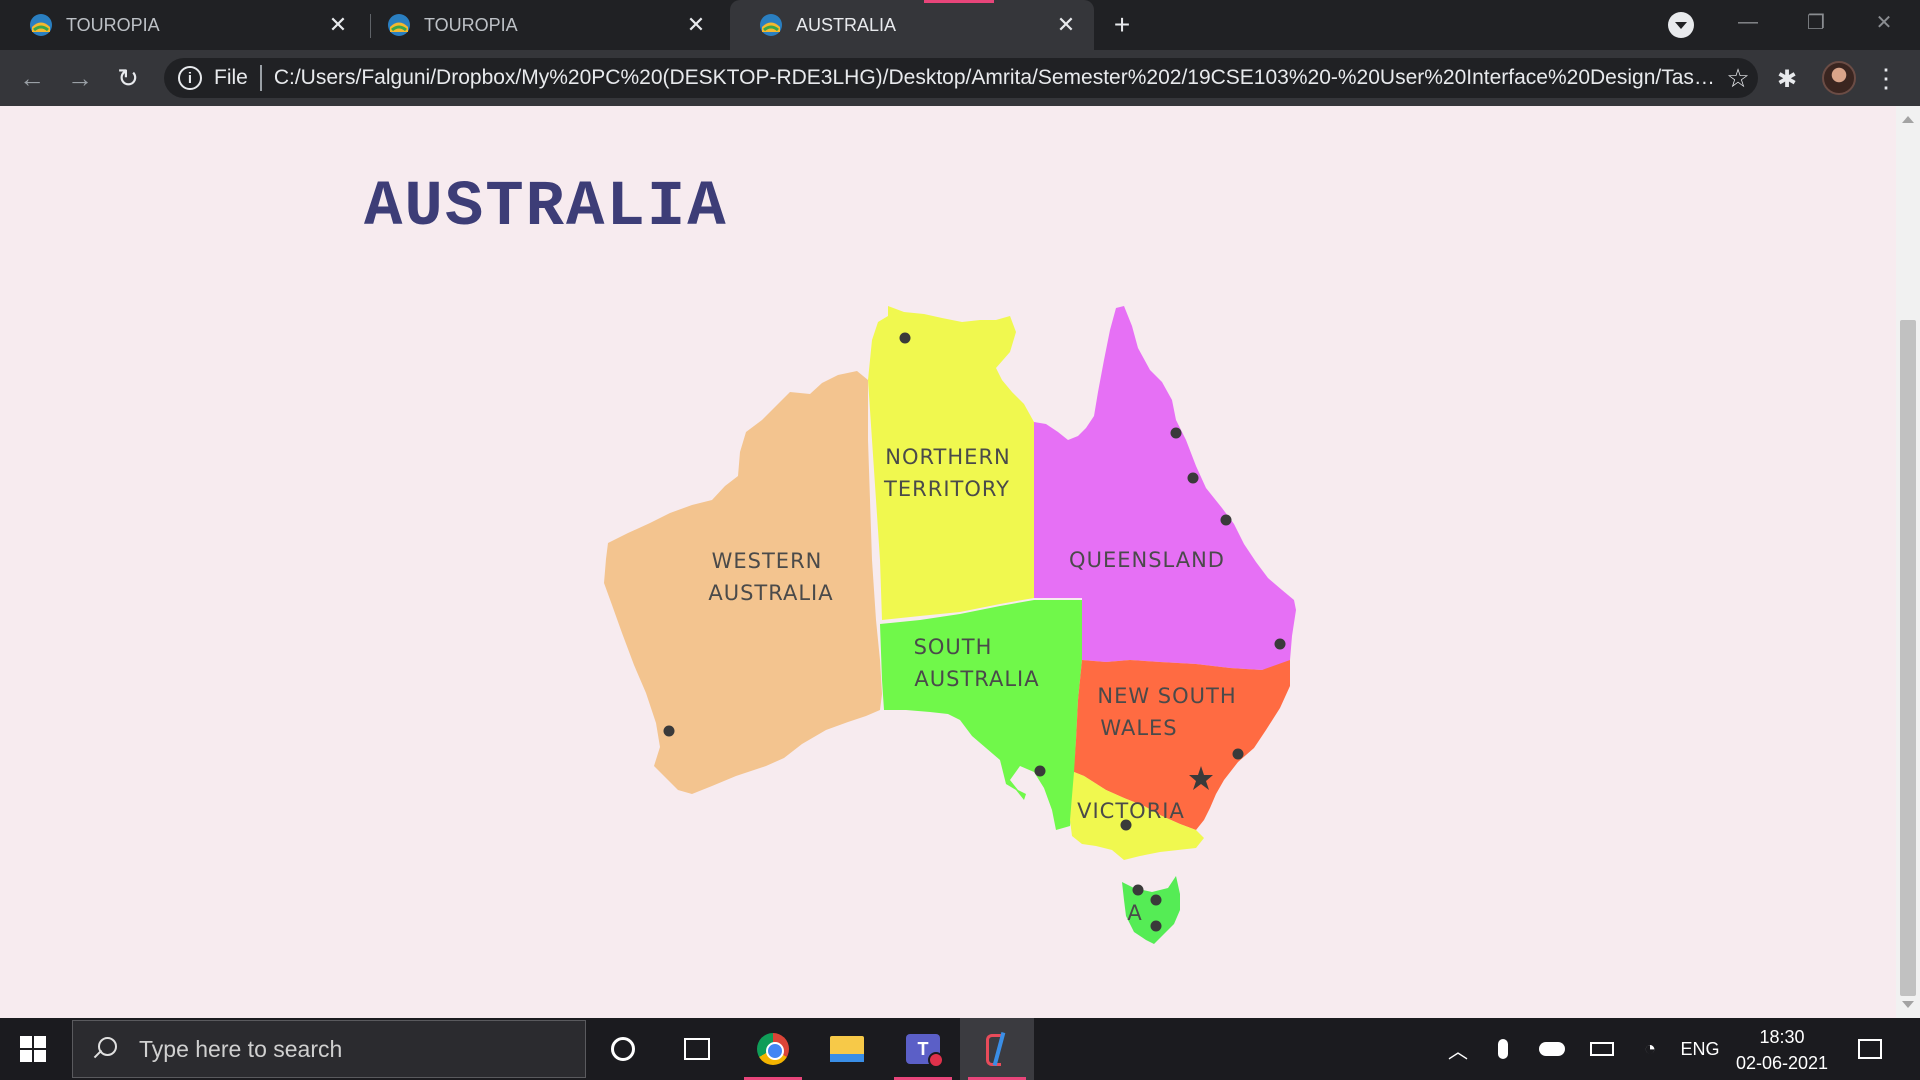  Describe the element at coordinates (1458, 1049) in the screenshot. I see `show-hidden-icons-chevron-icon: ︿` at that location.